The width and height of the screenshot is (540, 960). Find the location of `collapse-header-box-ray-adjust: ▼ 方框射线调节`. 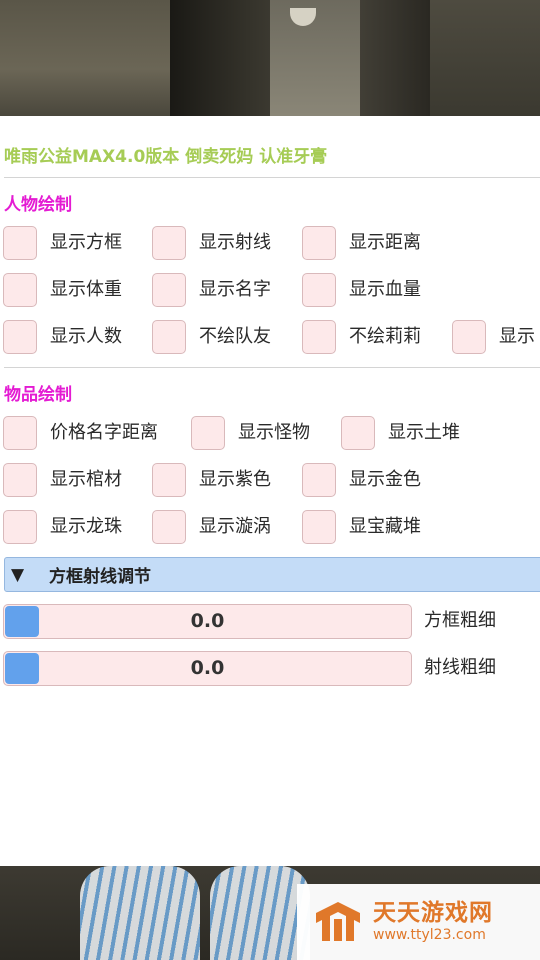

collapse-header-box-ray-adjust: ▼ 方框射线调节 is located at coordinates (272, 574).